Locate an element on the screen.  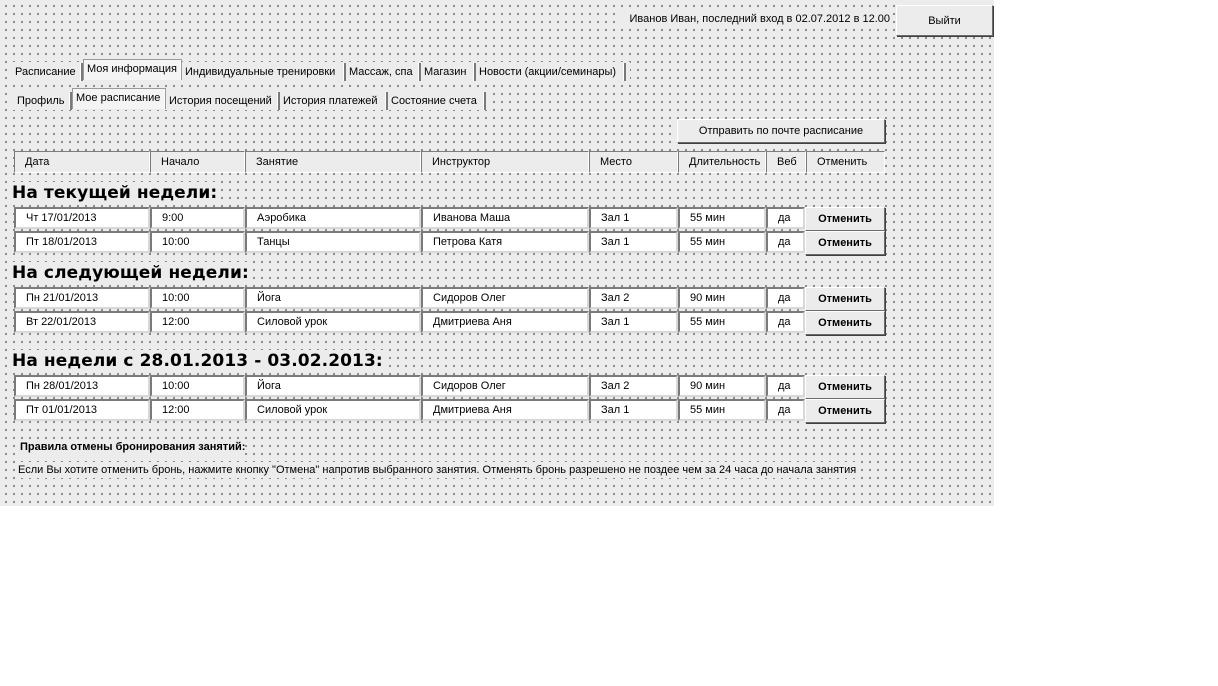
cell-date: Чт 17/01/2013 is located at coordinates (82, 218).